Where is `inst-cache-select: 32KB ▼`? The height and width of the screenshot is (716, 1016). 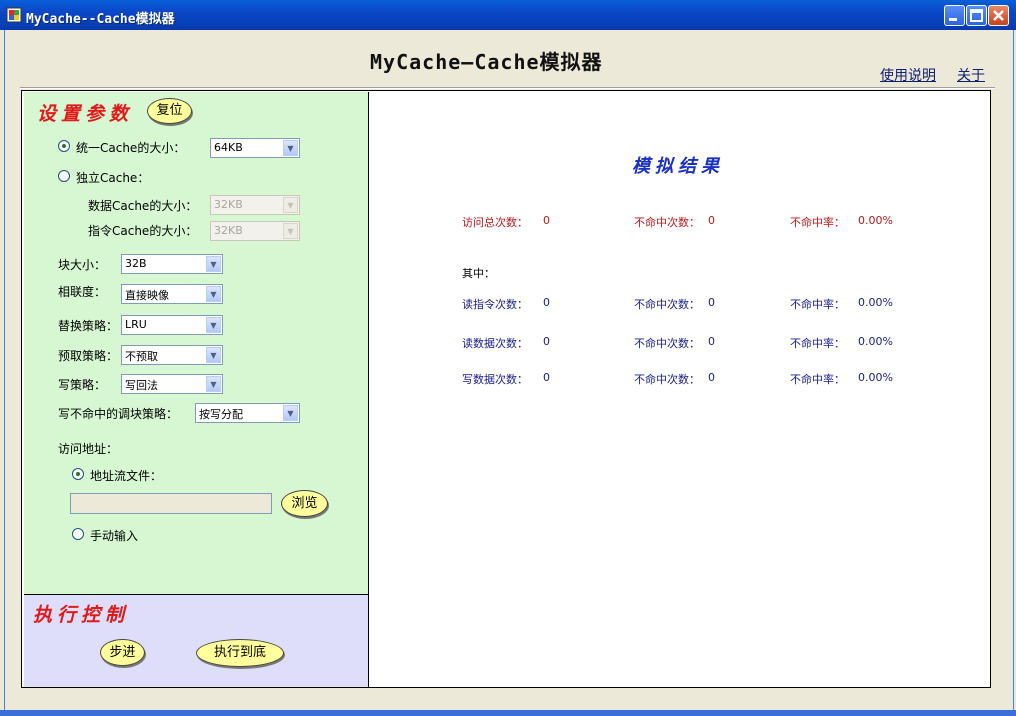 inst-cache-select: 32KB ▼ is located at coordinates (255, 231).